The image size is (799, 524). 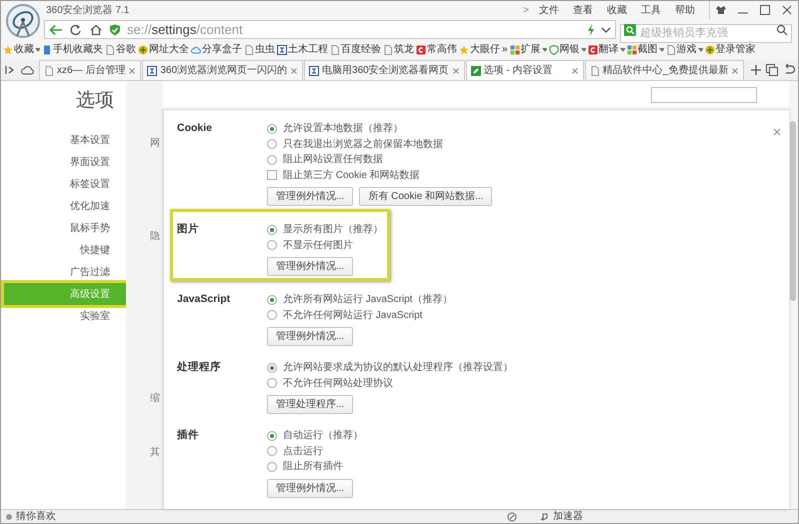 What do you see at coordinates (591, 30) in the screenshot?
I see `lightning-icon` at bounding box center [591, 30].